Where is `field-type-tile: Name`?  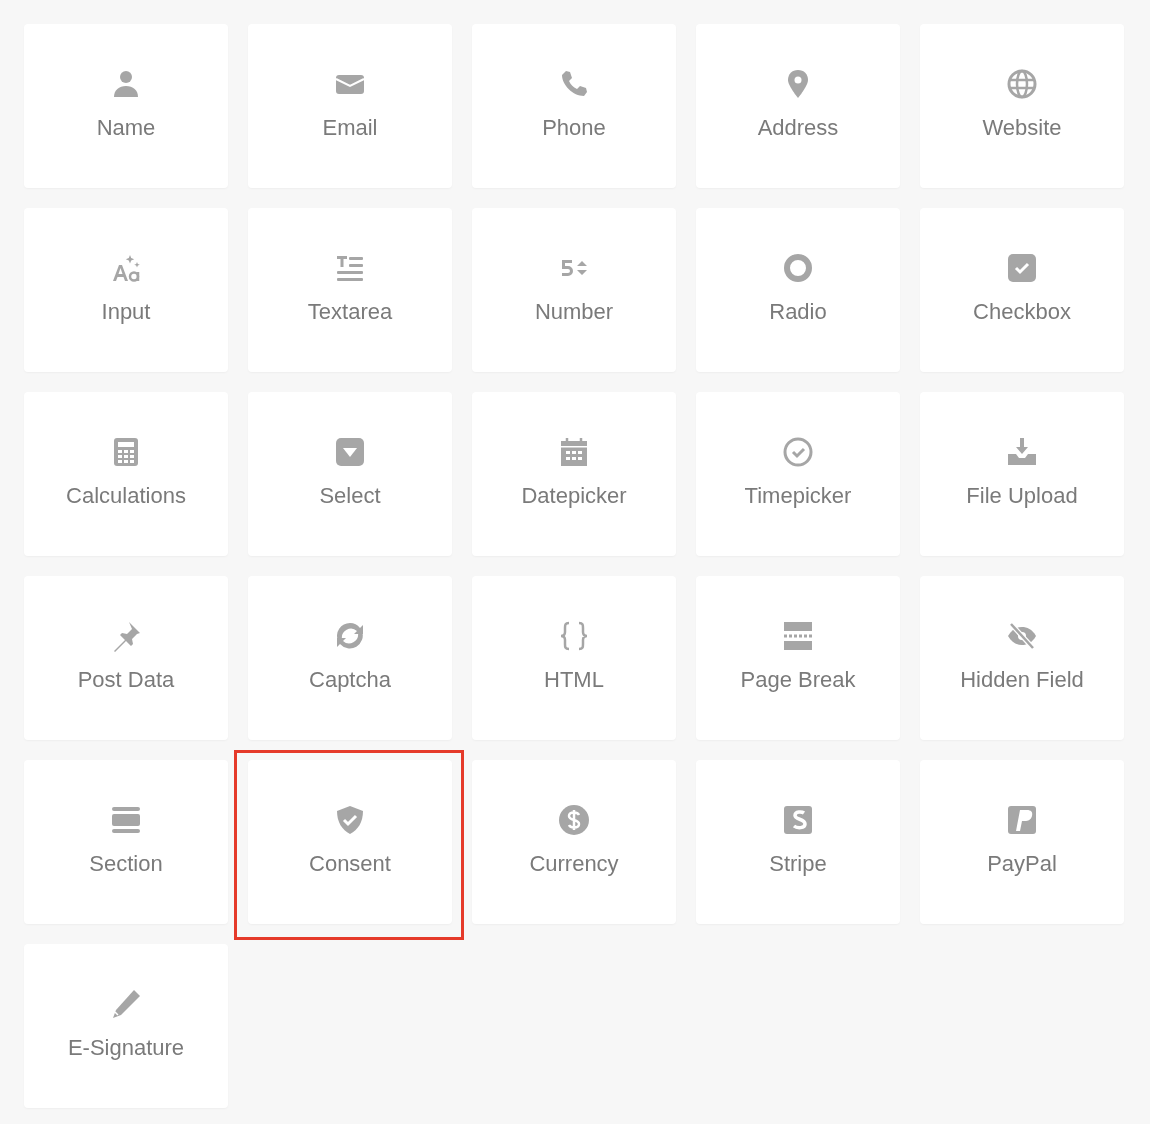
field-type-tile: Name is located at coordinates (126, 106).